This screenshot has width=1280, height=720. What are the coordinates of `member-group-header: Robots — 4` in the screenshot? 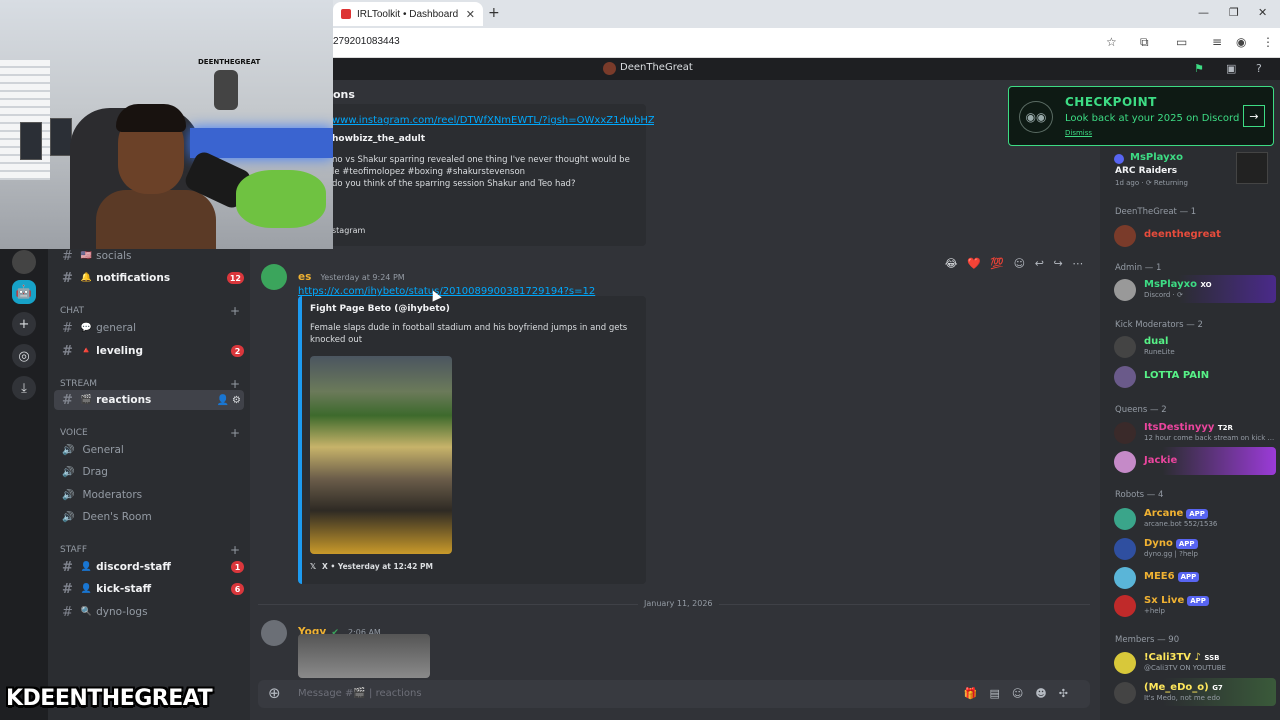 It's located at (1139, 495).